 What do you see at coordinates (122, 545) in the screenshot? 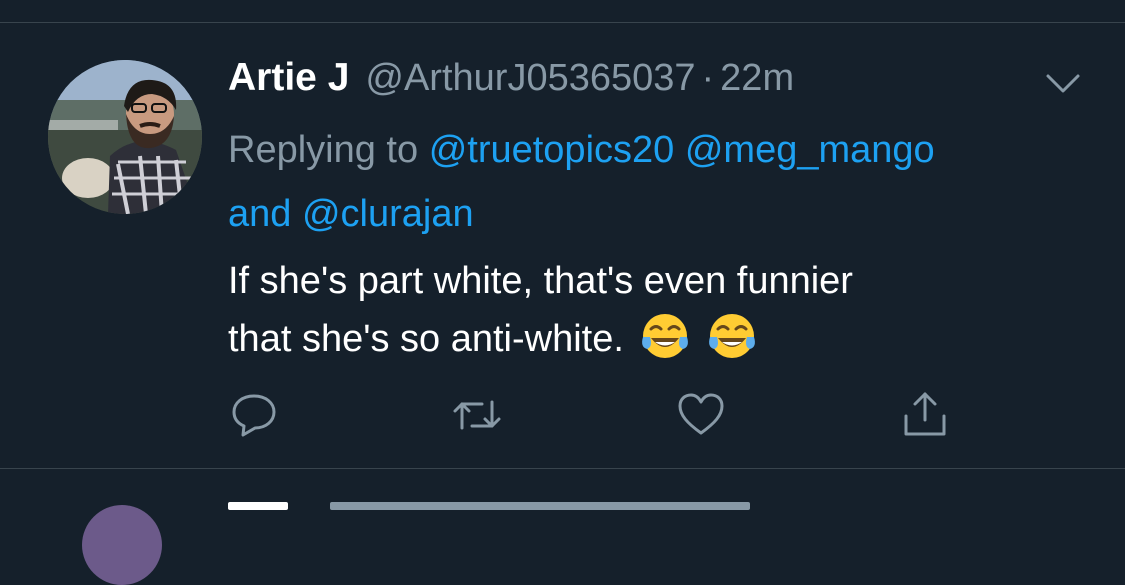
I see `next-tweet-avatar` at bounding box center [122, 545].